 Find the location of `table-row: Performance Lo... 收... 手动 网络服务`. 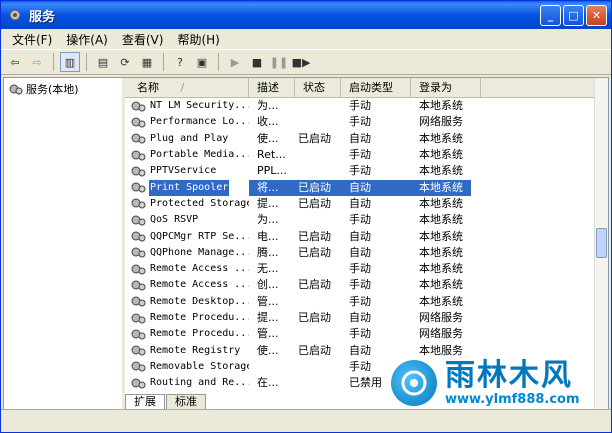

table-row: Performance Lo... 收... 手动 网络服务 is located at coordinates (360, 122).